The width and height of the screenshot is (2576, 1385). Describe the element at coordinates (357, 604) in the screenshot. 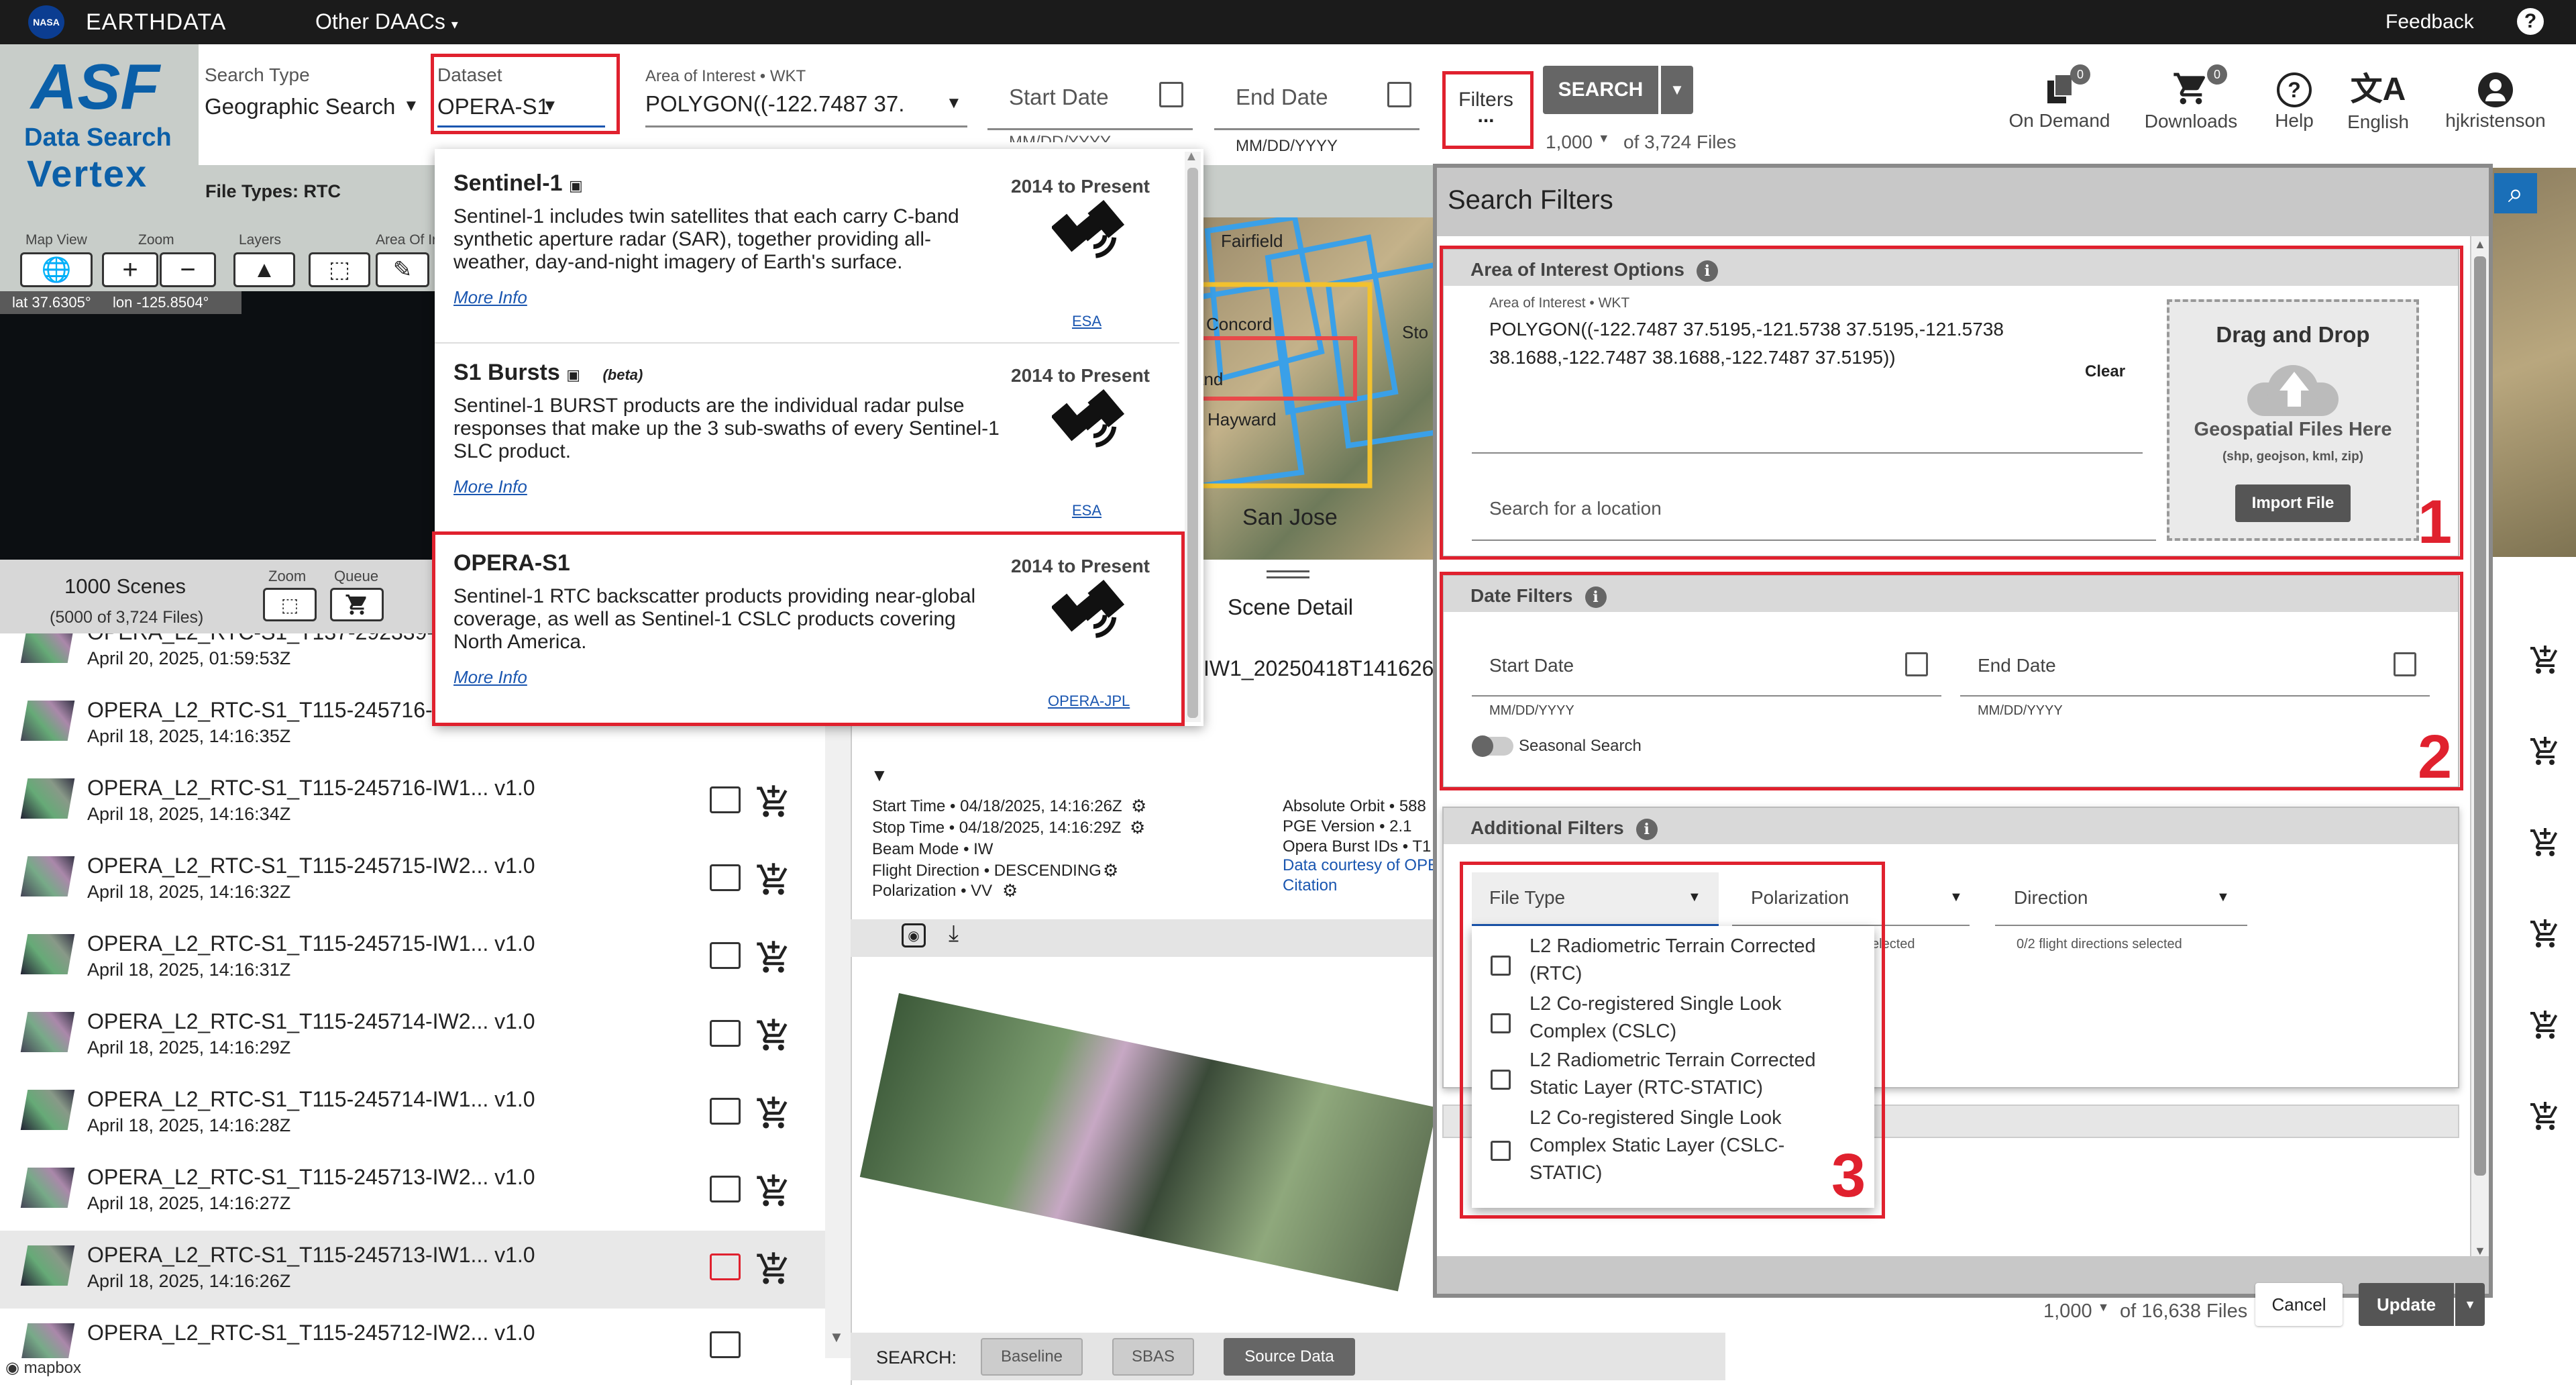

I see `queue-all-button` at that location.